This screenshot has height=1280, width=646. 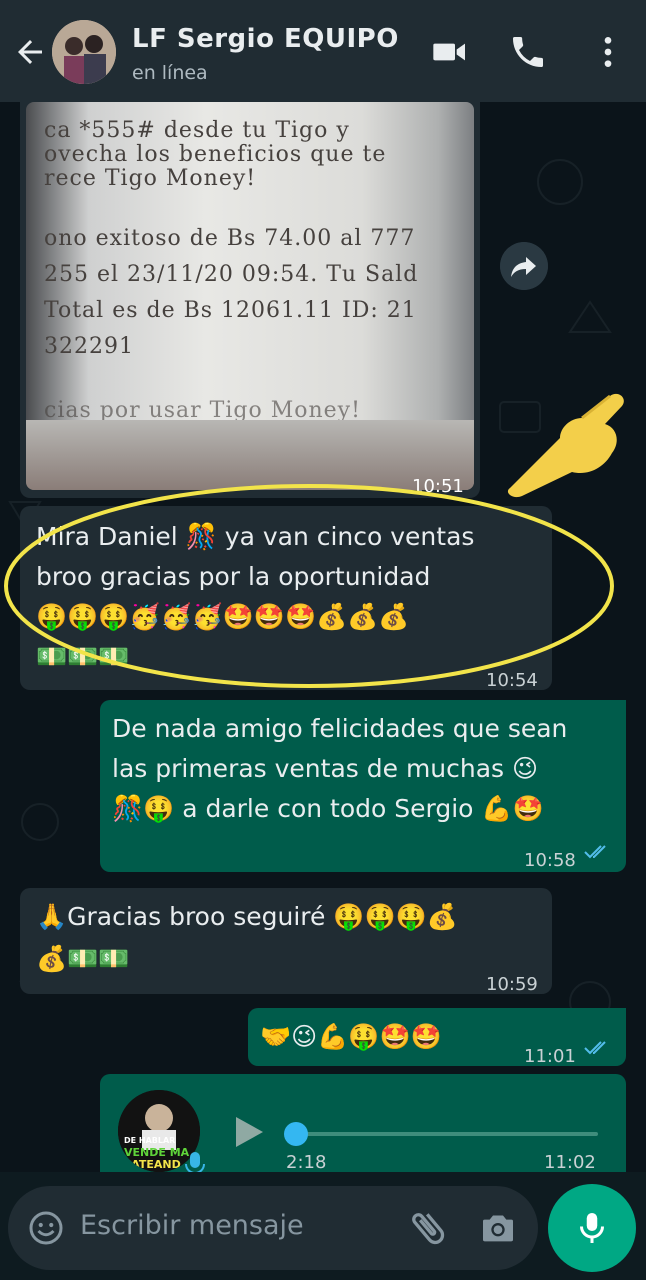 What do you see at coordinates (340, 728) in the screenshot?
I see `message-text-line: De nada amigo felicidades que sean` at bounding box center [340, 728].